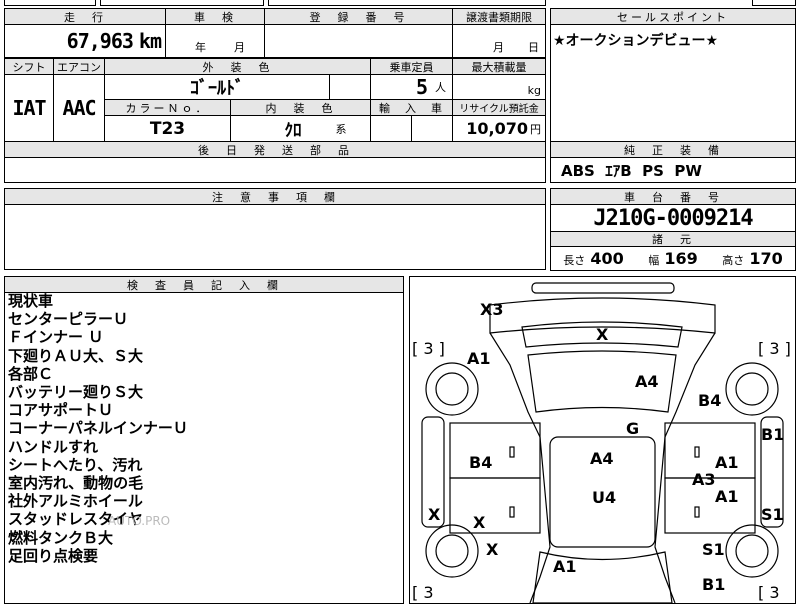  I want to click on note-line: シートへたり、汚れ, so click(75, 464).